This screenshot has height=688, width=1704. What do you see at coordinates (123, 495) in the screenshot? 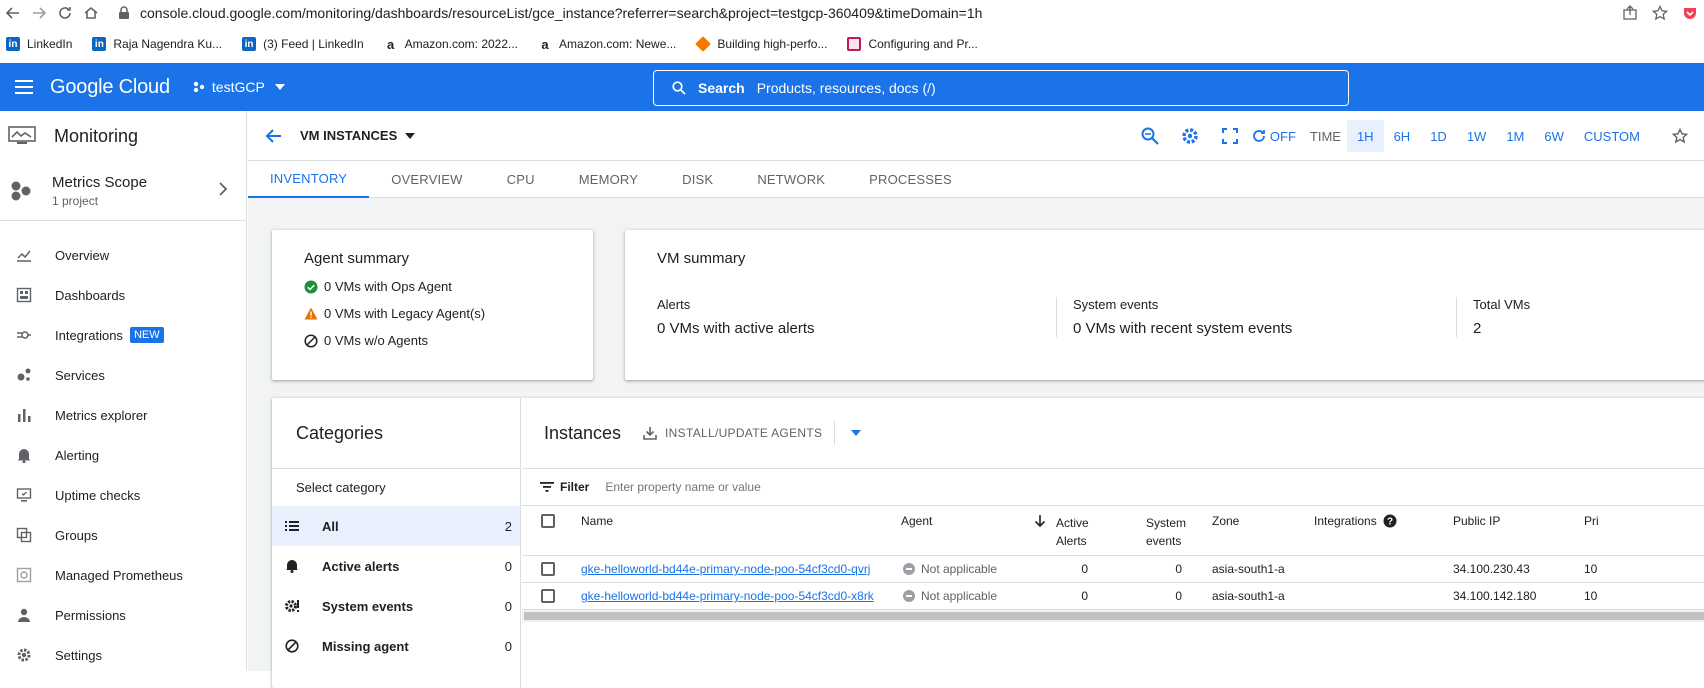
I see `sidebar-item-uptime-checks: Uptime checks` at bounding box center [123, 495].